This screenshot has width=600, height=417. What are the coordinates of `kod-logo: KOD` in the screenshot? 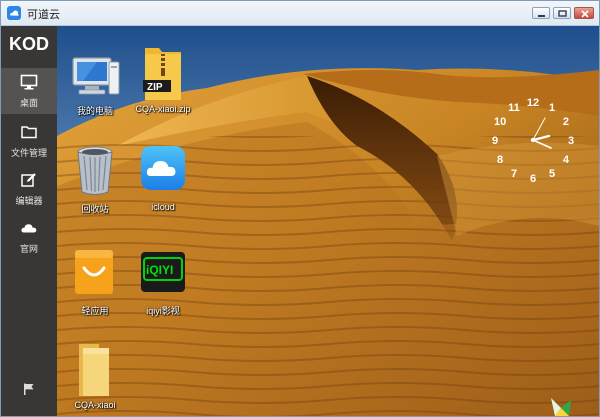 It's located at (29, 44).